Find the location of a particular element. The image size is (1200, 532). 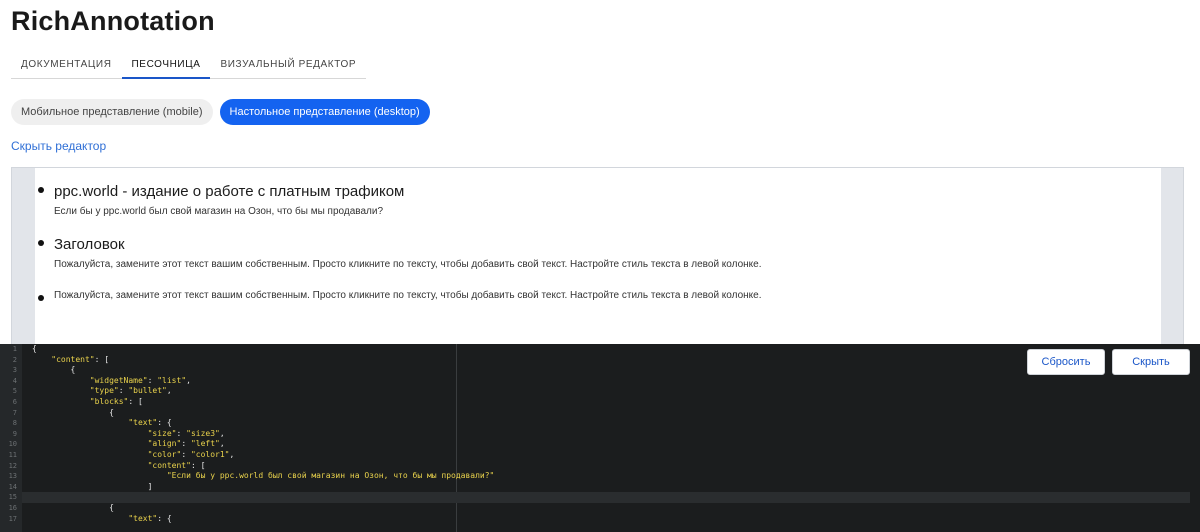

code-line: ] is located at coordinates (92, 486).